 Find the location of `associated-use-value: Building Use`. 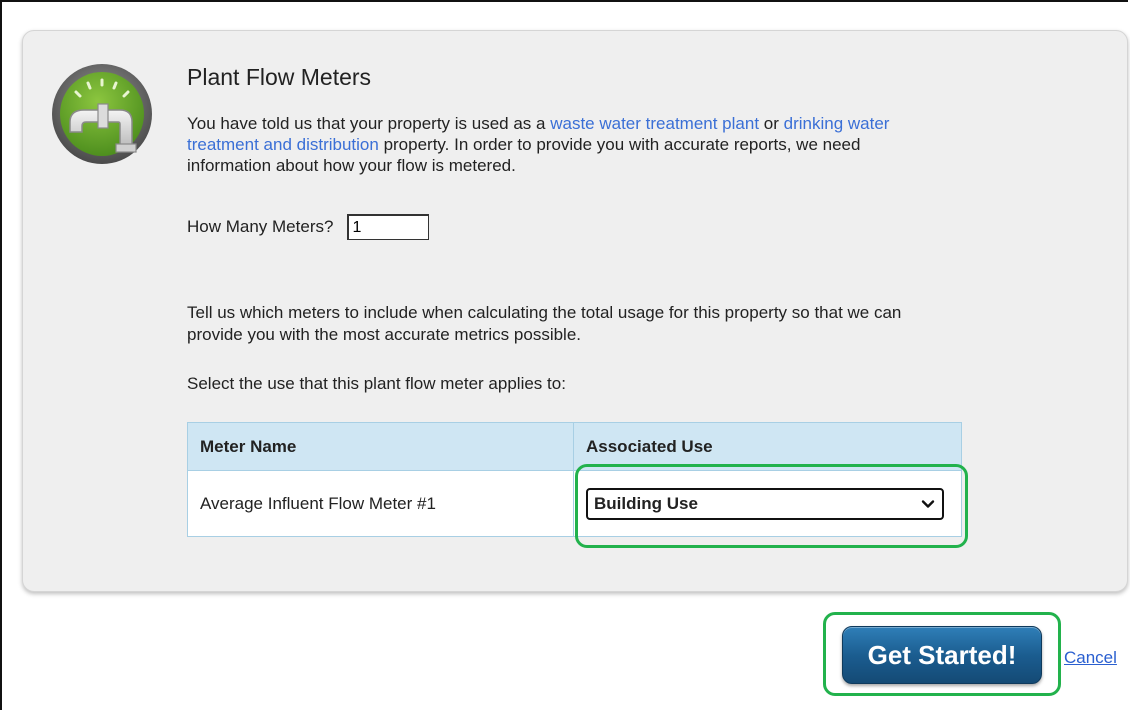

associated-use-value: Building Use is located at coordinates (646, 503).